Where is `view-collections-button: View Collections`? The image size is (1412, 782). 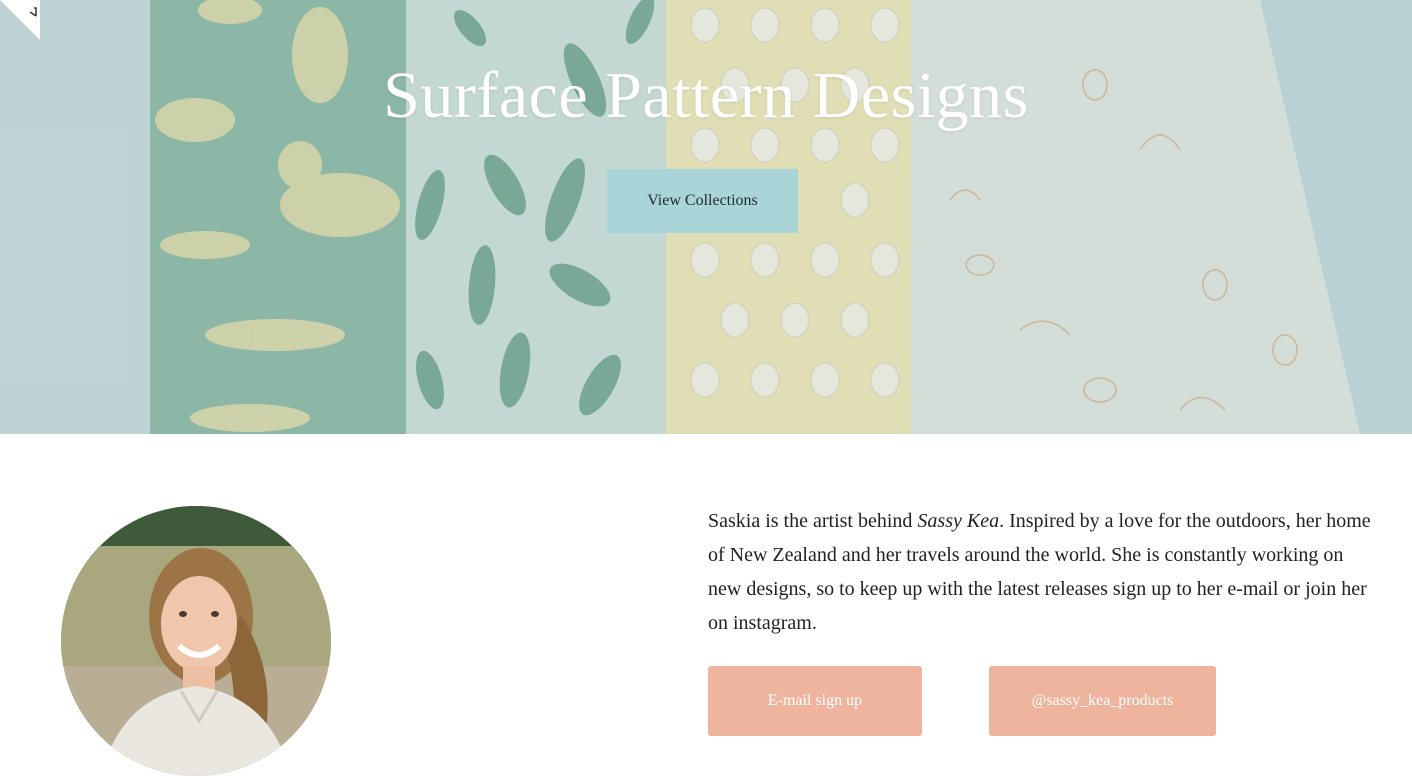 view-collections-button: View Collections is located at coordinates (702, 201).